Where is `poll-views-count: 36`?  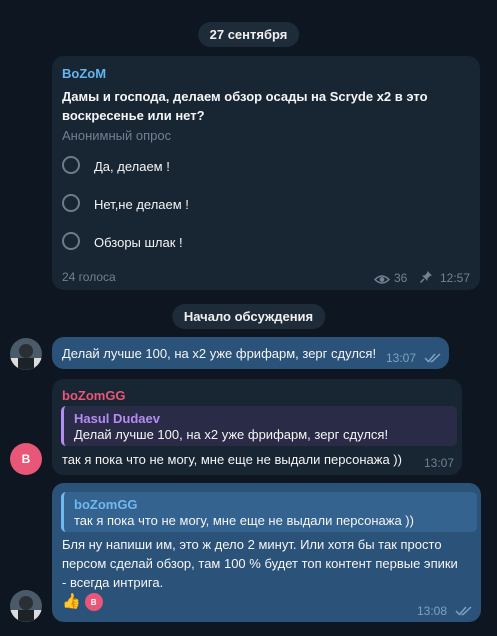 poll-views-count: 36 is located at coordinates (401, 278).